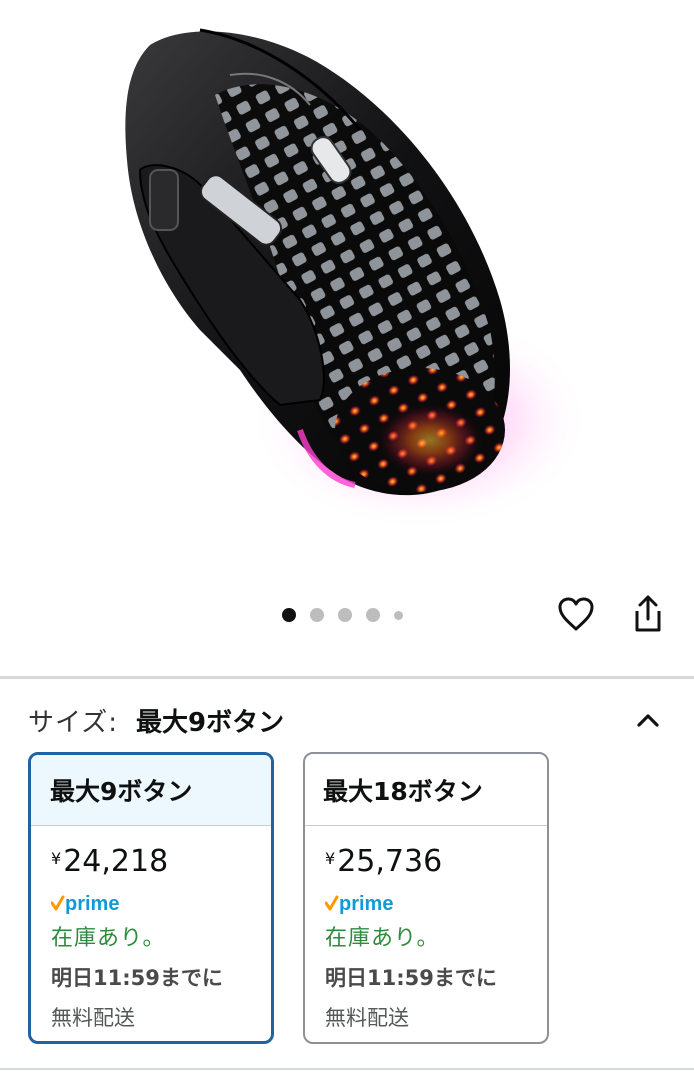 This screenshot has height=1080, width=694. Describe the element at coordinates (210, 722) in the screenshot. I see `size-selected-value: 最大9ボタン` at that location.